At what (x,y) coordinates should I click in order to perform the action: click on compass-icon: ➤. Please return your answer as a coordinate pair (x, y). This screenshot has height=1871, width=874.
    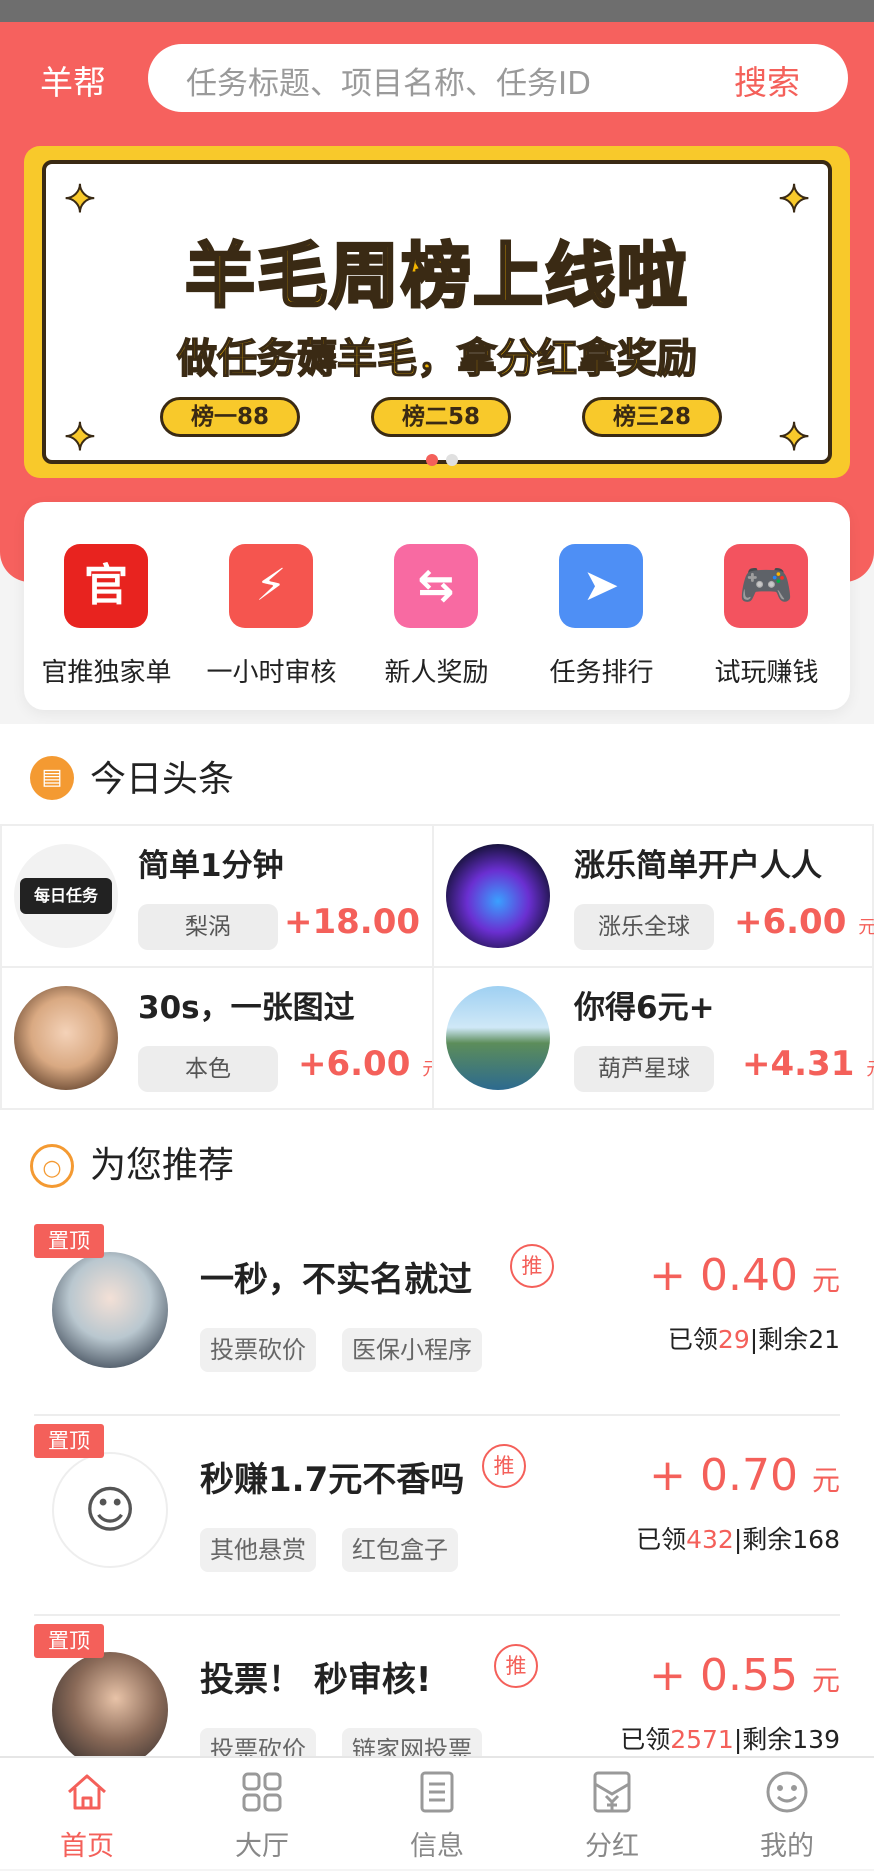
    Looking at the image, I should click on (601, 586).